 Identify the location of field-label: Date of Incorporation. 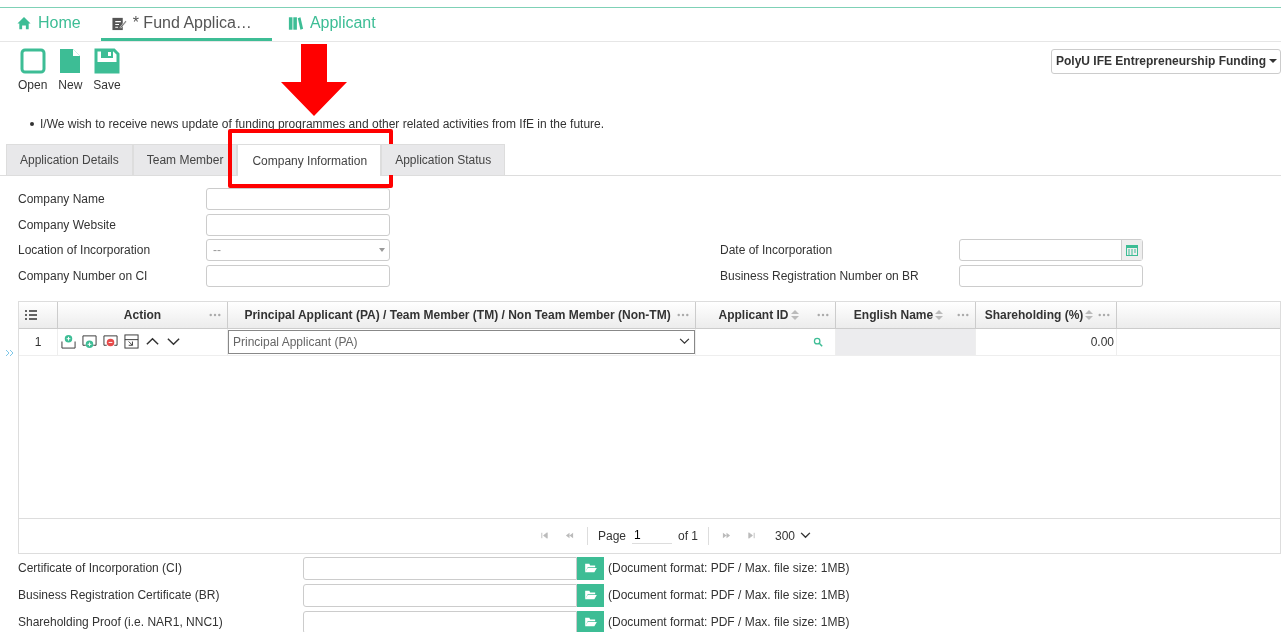
(777, 250).